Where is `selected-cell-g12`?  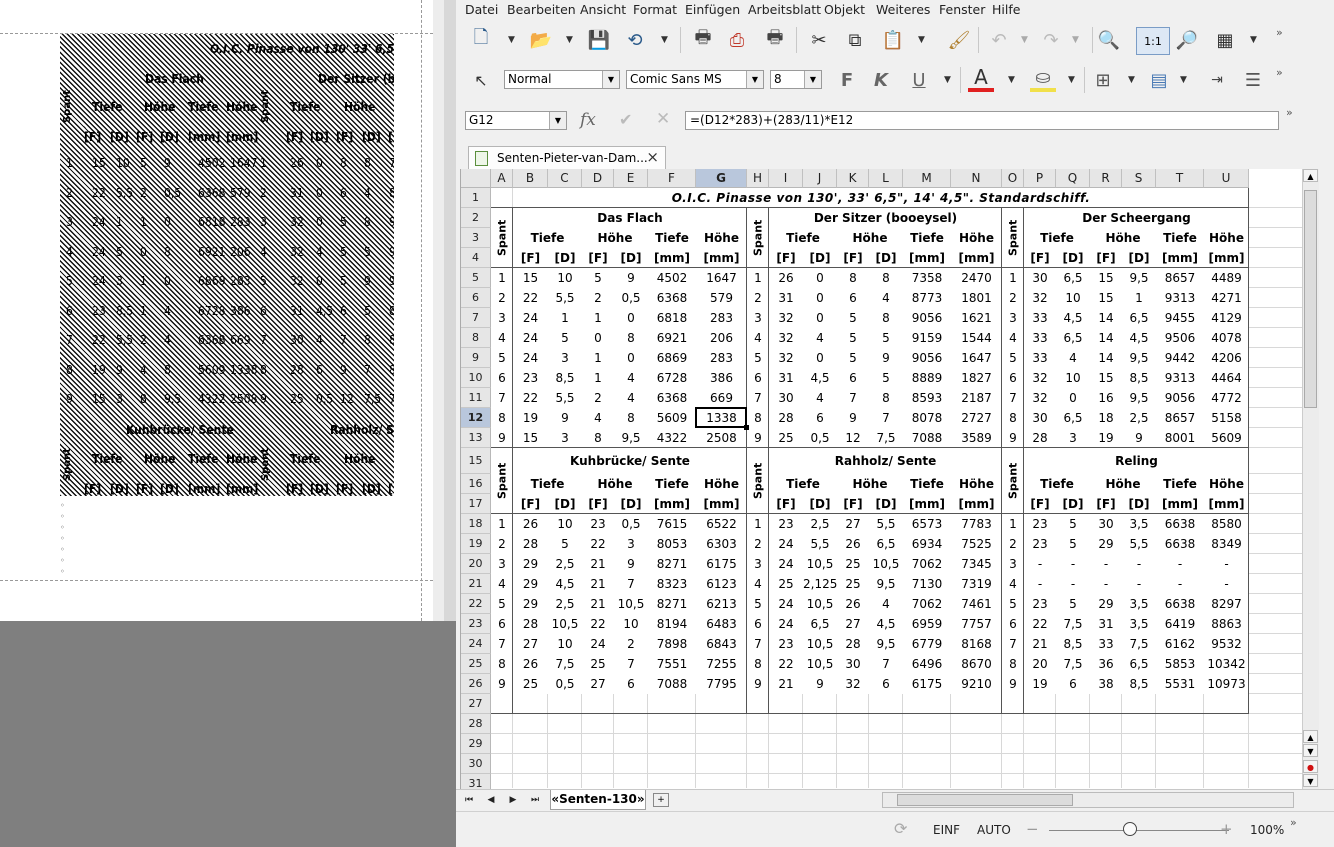 selected-cell-g12 is located at coordinates (721, 417).